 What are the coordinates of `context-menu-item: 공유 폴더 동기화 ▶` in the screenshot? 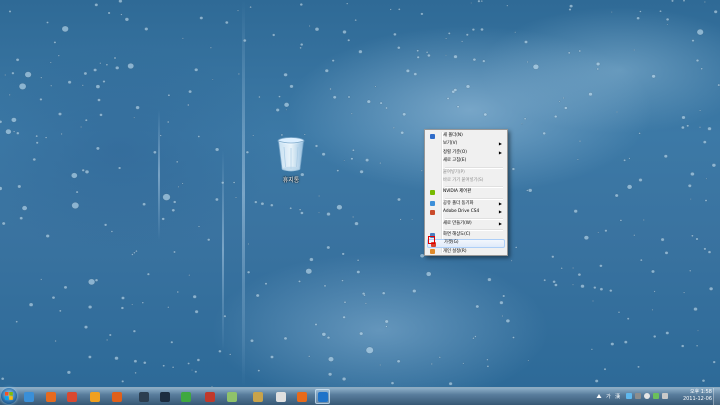 It's located at (466, 204).